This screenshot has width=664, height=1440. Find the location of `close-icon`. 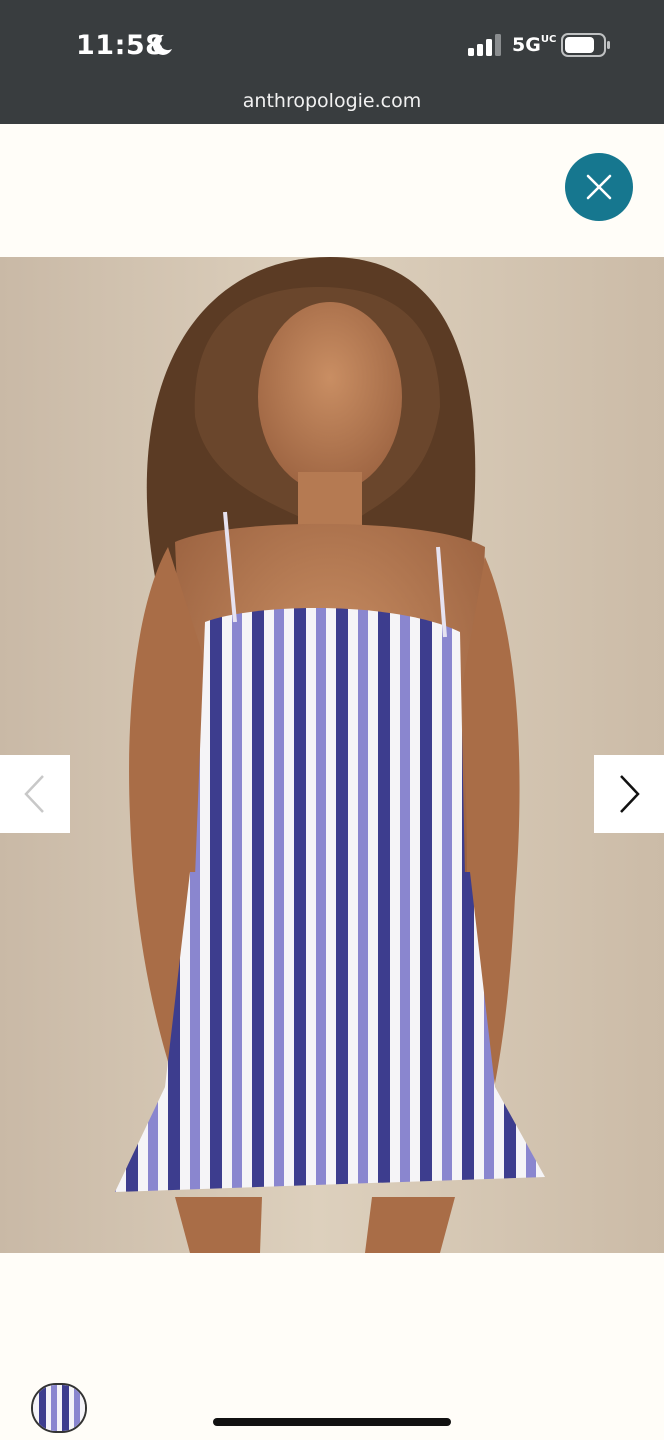

close-icon is located at coordinates (599, 187).